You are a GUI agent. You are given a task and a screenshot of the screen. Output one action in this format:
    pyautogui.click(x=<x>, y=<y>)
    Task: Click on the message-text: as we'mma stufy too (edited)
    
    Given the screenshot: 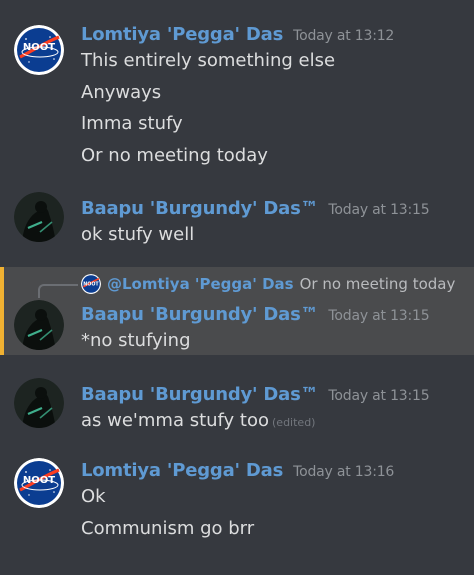 What is the action you would take?
    pyautogui.click(x=198, y=420)
    